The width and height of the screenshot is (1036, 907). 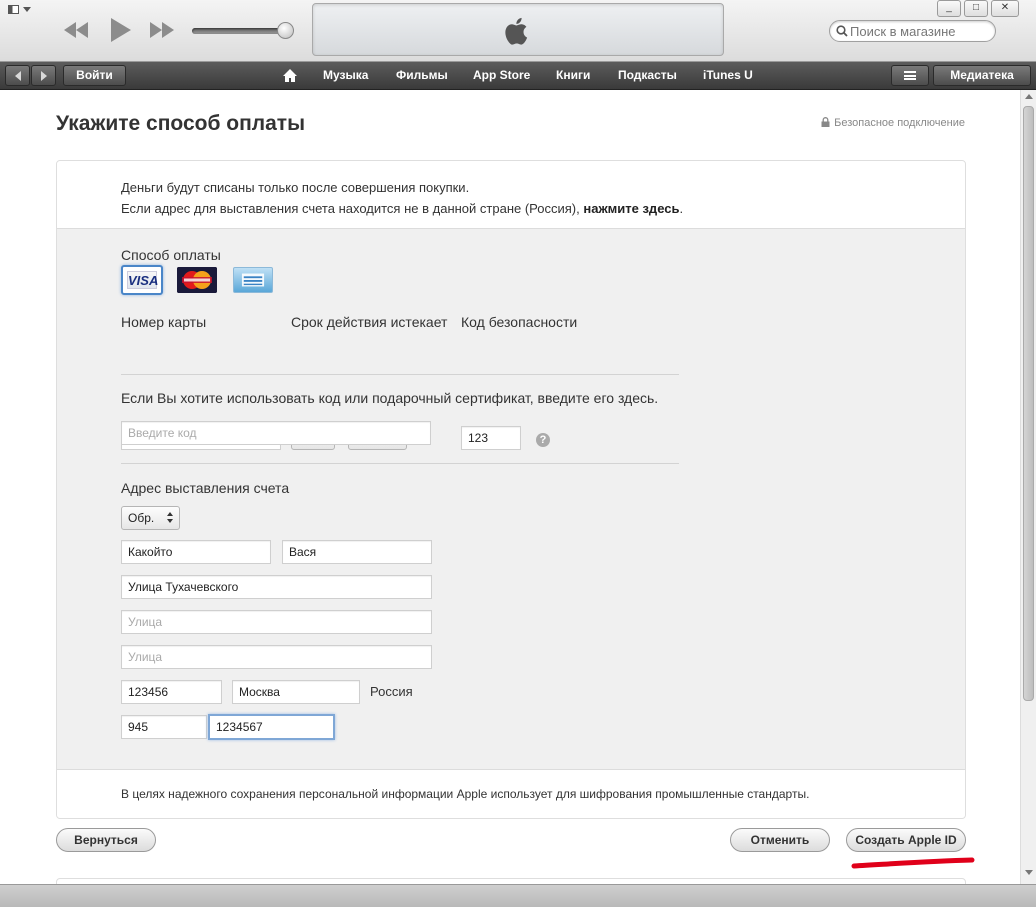 What do you see at coordinates (171, 255) in the screenshot?
I see `payment-method-label: Способ оплаты` at bounding box center [171, 255].